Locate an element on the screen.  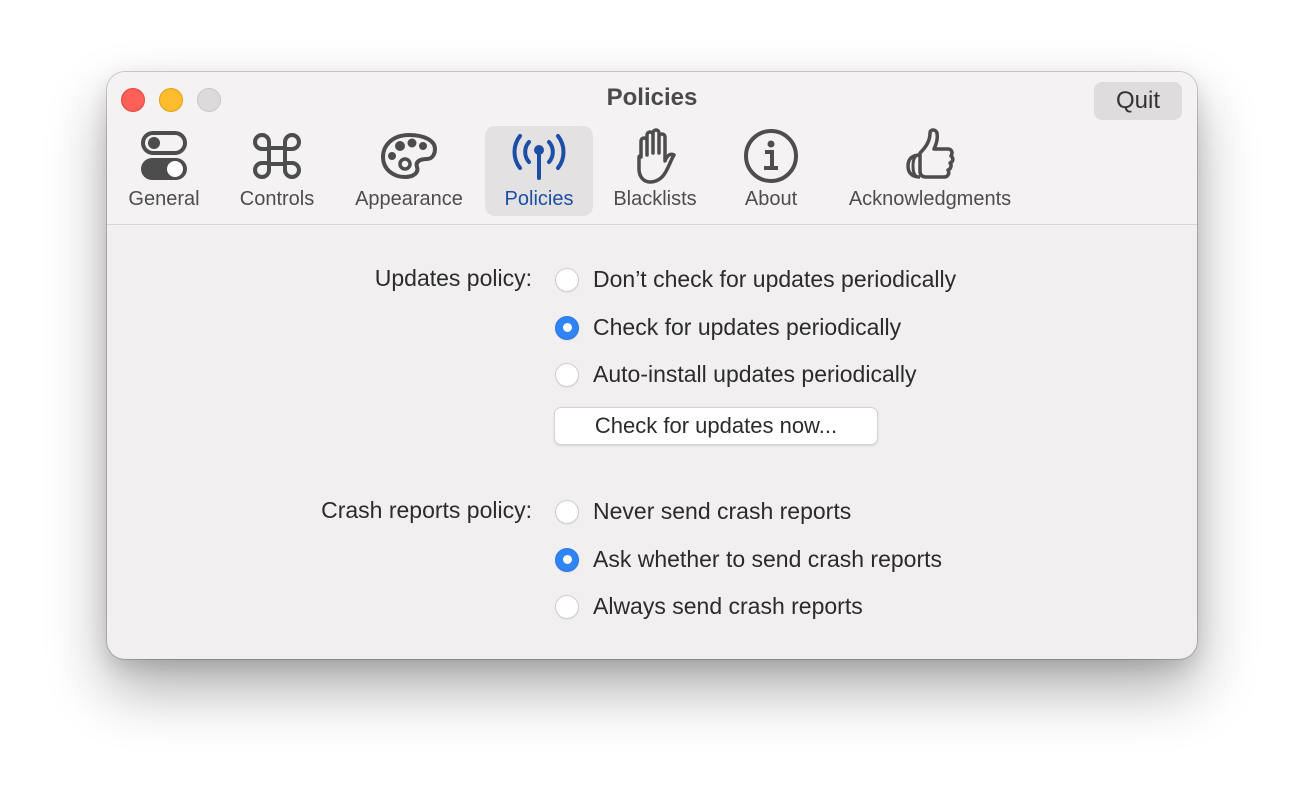
tab-acknowledgments: Acknowledgments is located at coordinates (930, 171).